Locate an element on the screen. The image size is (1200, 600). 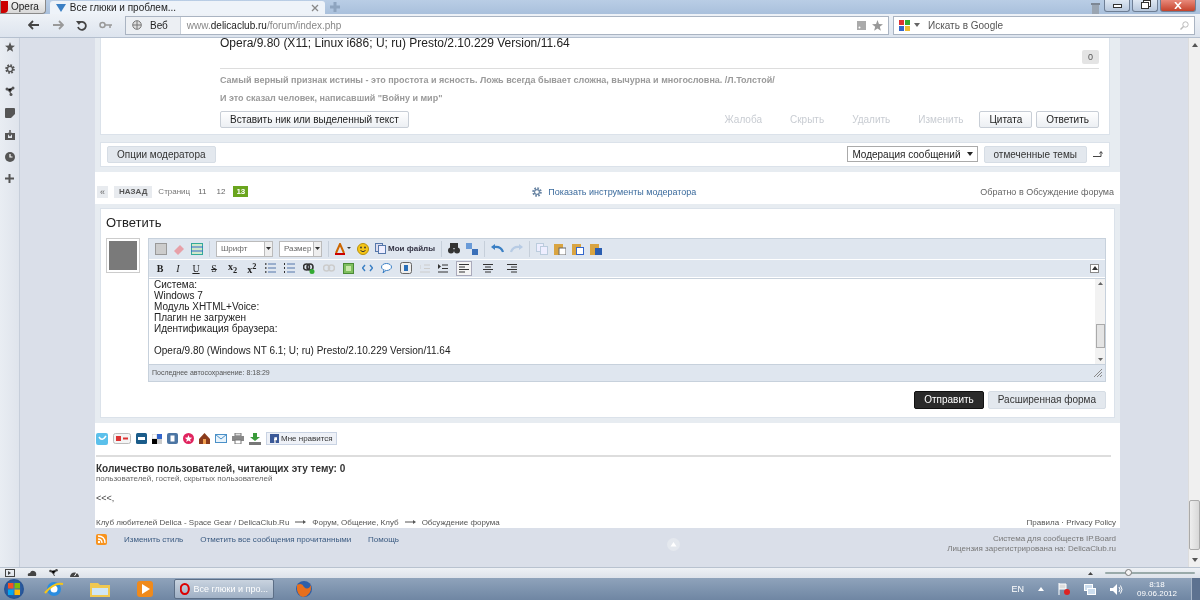
reload-icon is located at coordinates (81, 25).